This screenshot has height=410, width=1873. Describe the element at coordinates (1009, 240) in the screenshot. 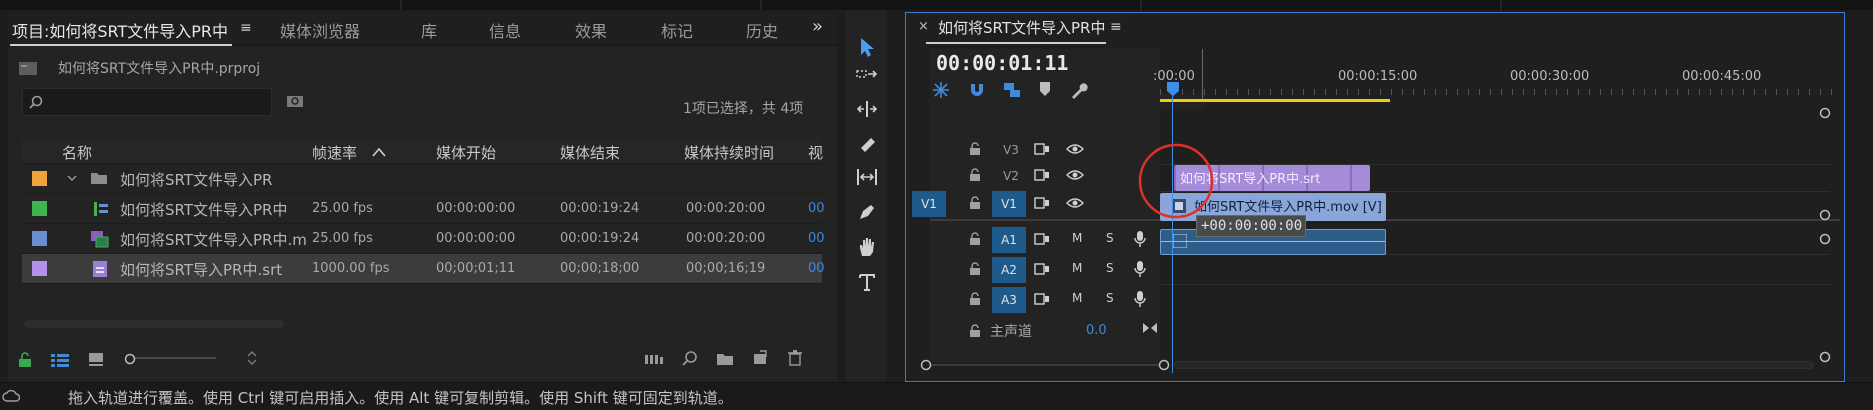

I see `track-label-a1: A1` at that location.